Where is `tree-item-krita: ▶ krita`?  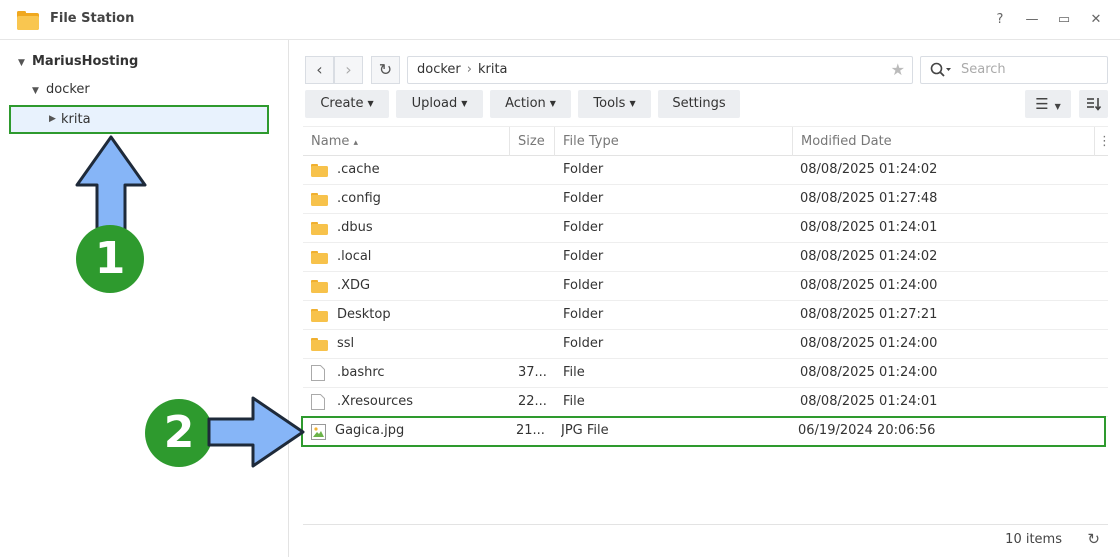
tree-item-krita: ▶ krita is located at coordinates (139, 119).